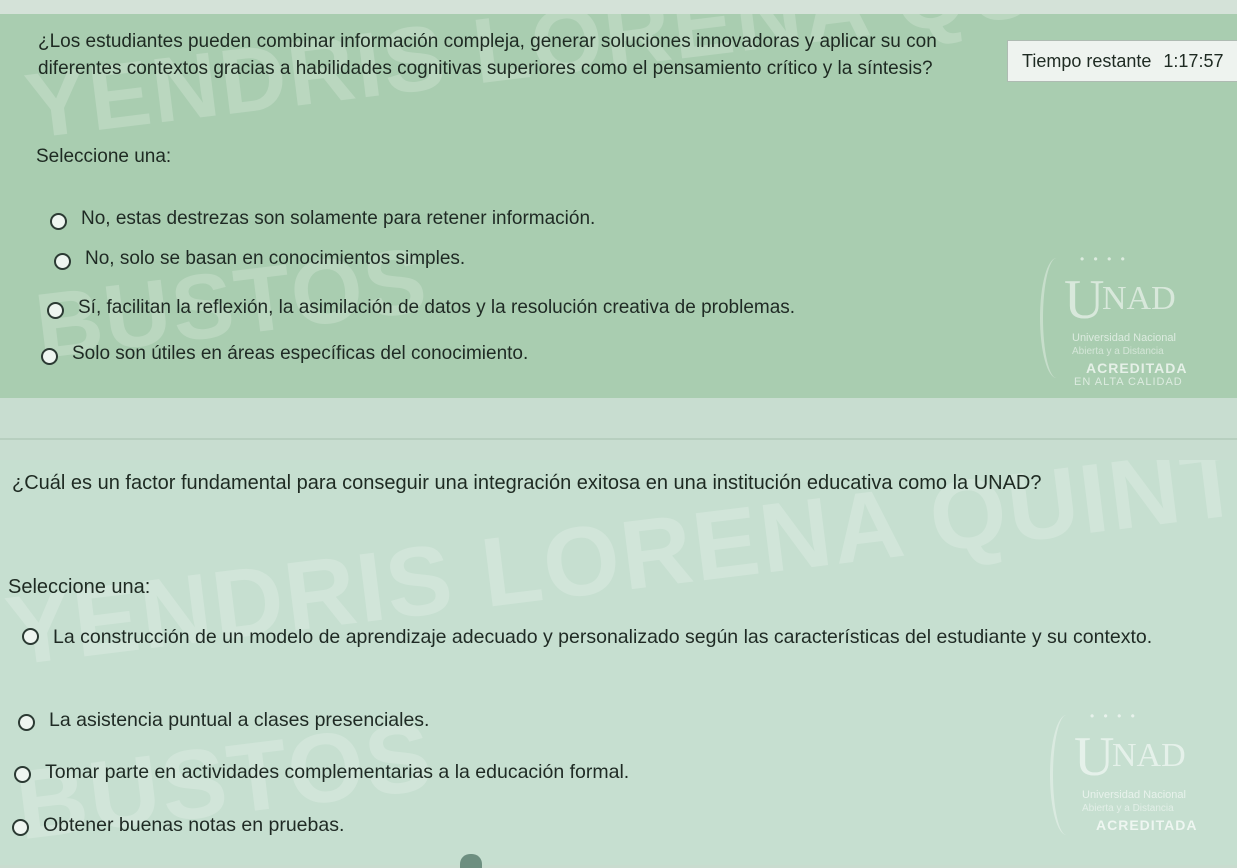 This screenshot has height=868, width=1237. What do you see at coordinates (194, 825) in the screenshot?
I see `q2-option-4-label: Obtener buenas notas en pruebas.` at bounding box center [194, 825].